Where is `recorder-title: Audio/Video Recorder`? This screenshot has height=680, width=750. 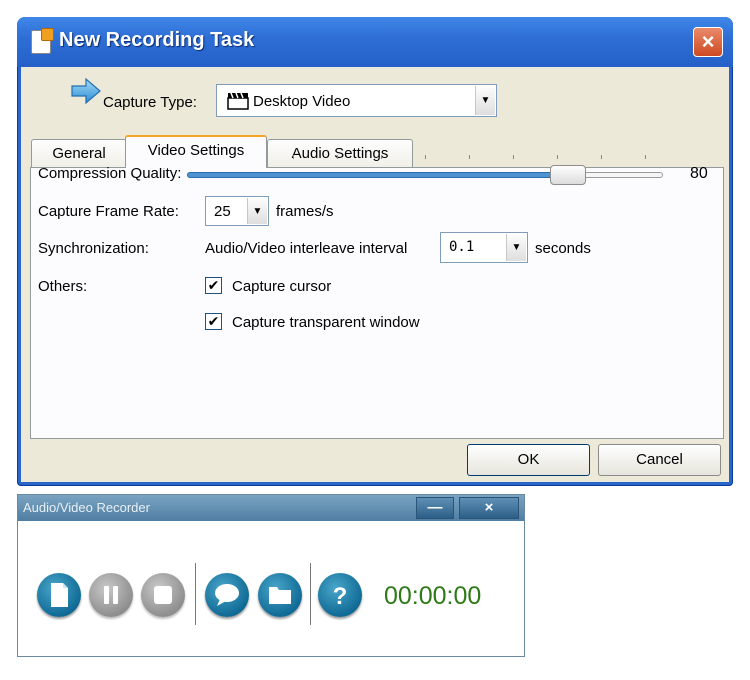 recorder-title: Audio/Video Recorder is located at coordinates (86, 507).